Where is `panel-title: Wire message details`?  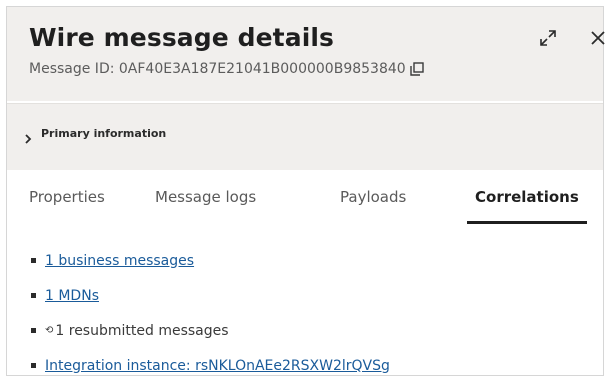 panel-title: Wire message details is located at coordinates (182, 37).